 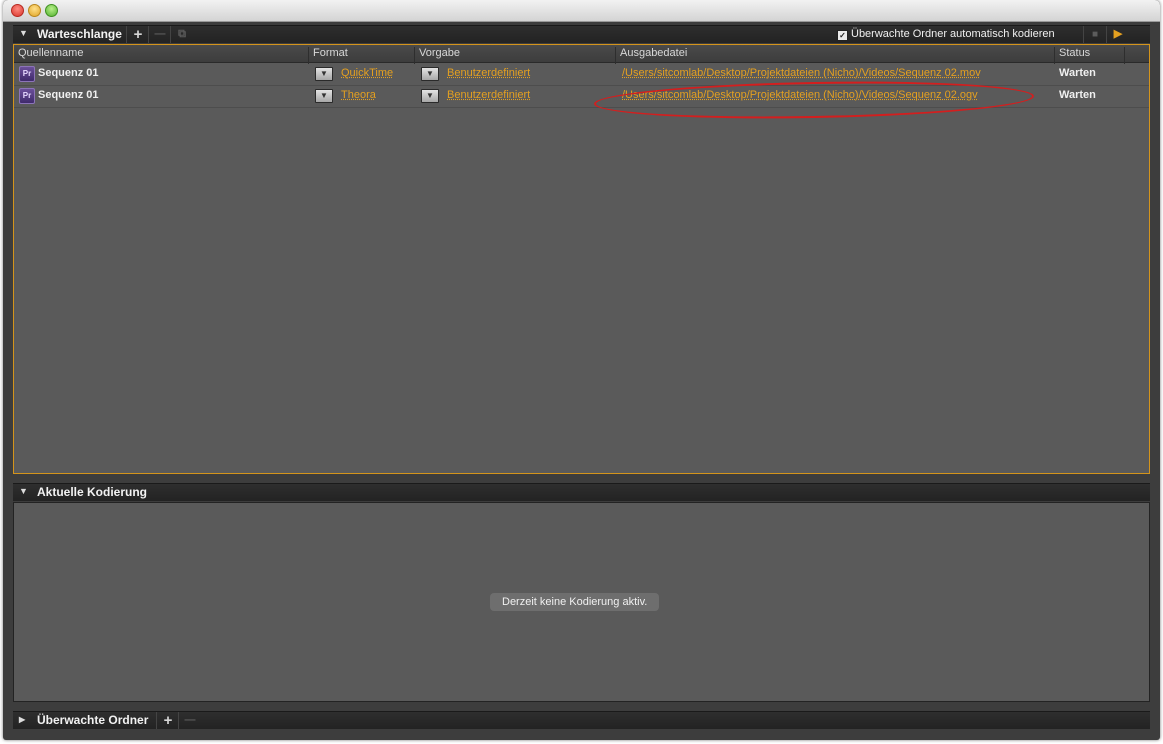 What do you see at coordinates (137, 34) in the screenshot?
I see `add-source-button: +` at bounding box center [137, 34].